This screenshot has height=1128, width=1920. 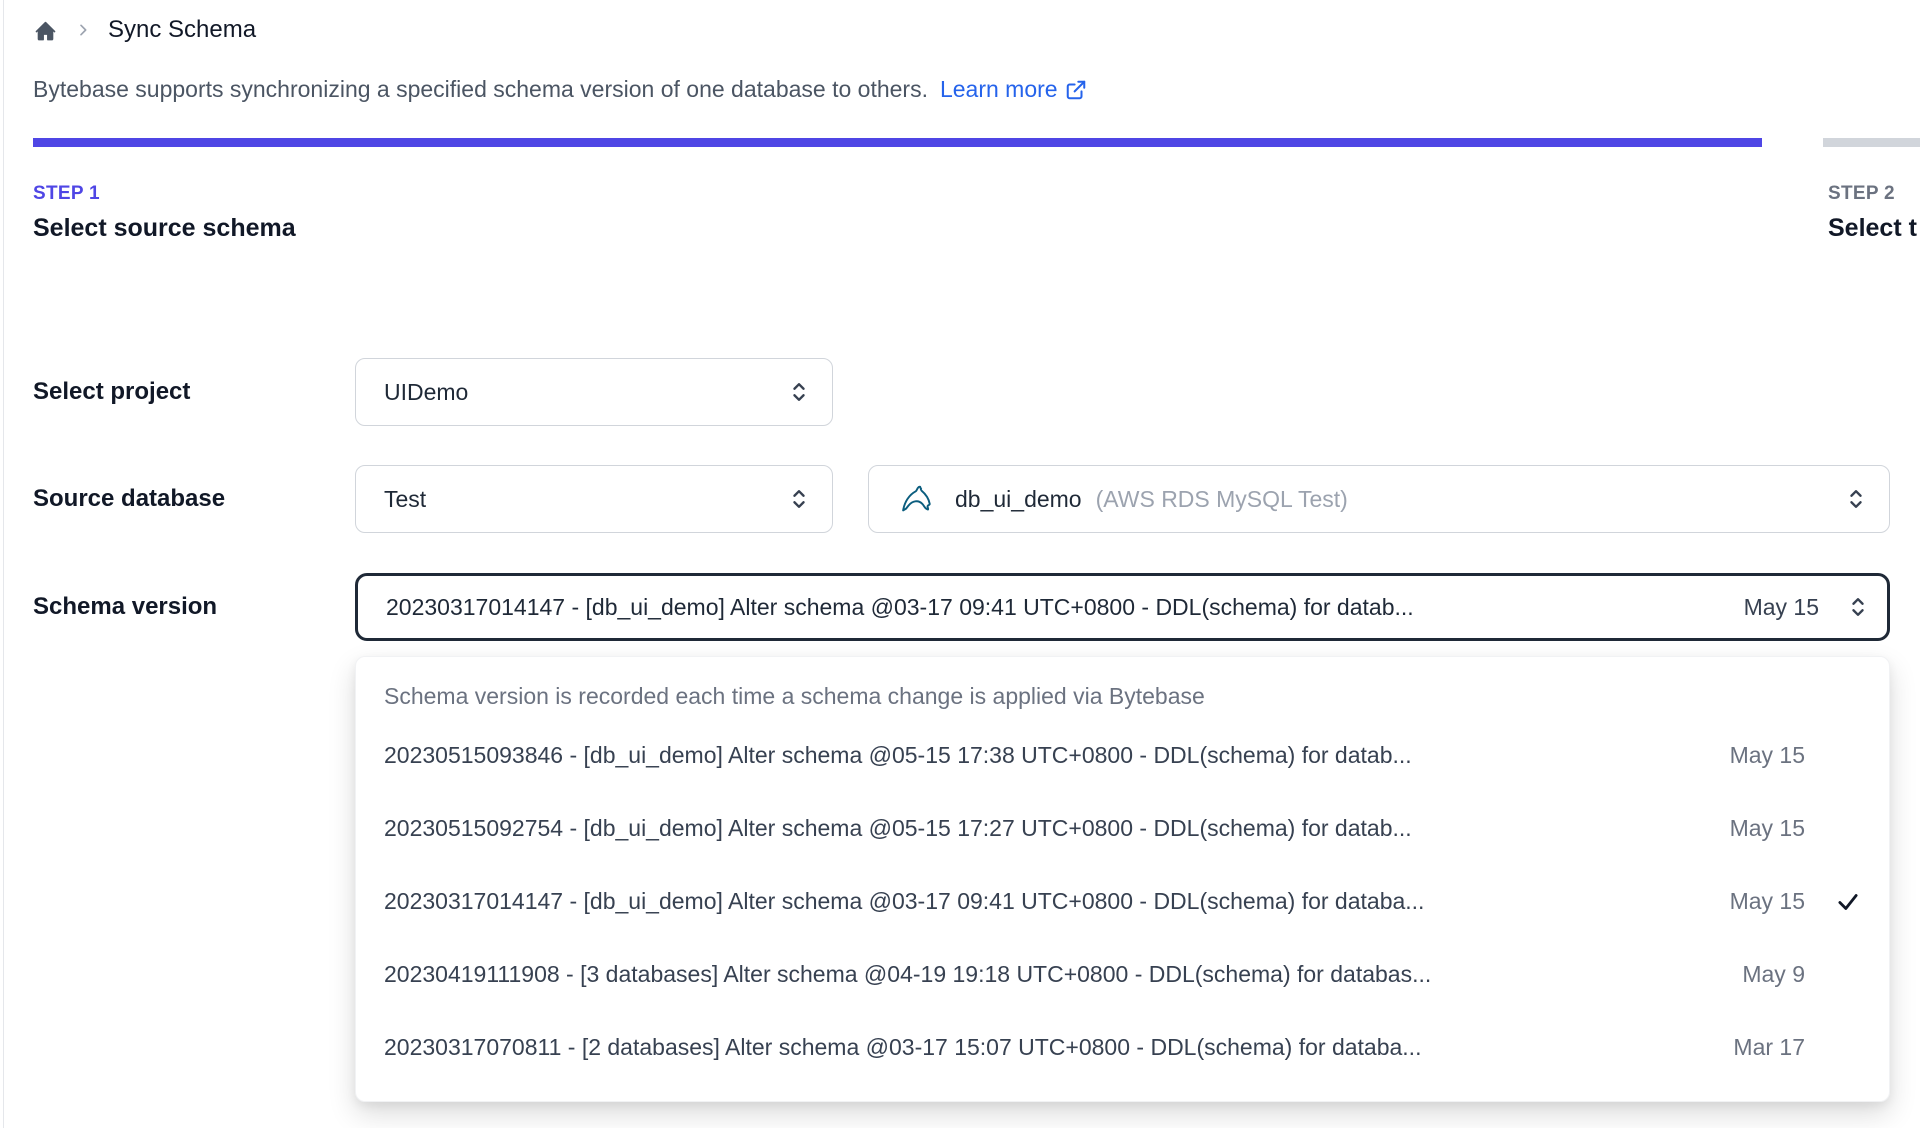 I want to click on select-project-label: Select project, so click(x=112, y=391).